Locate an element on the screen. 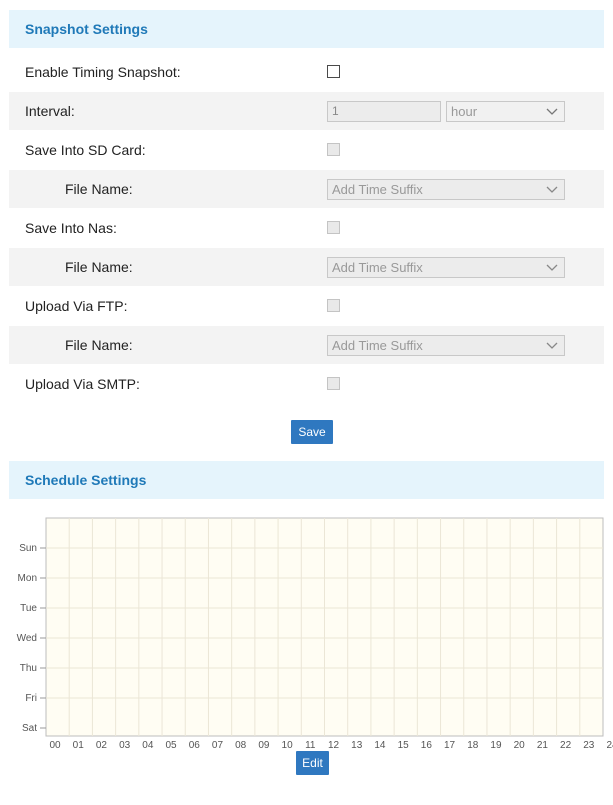 The image size is (613, 805). upload-via-ftp-row: Upload Via FTP: is located at coordinates (306, 306).